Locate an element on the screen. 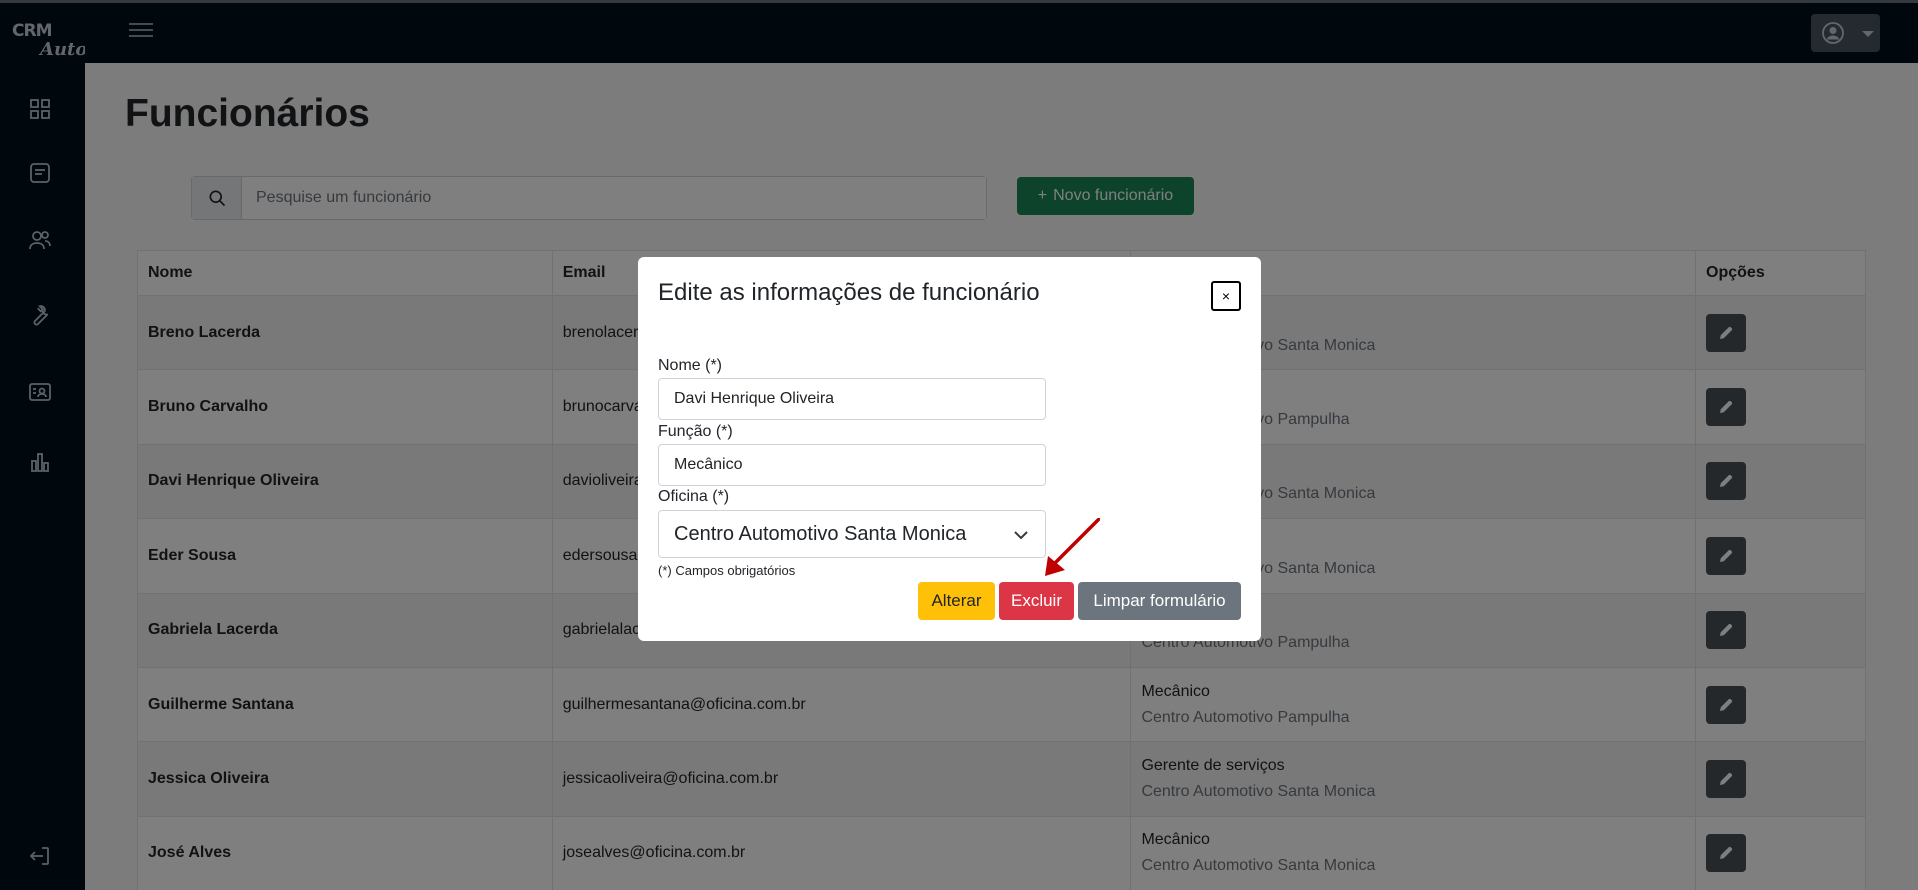 The image size is (1918, 890). update-button: Alterar is located at coordinates (956, 601).